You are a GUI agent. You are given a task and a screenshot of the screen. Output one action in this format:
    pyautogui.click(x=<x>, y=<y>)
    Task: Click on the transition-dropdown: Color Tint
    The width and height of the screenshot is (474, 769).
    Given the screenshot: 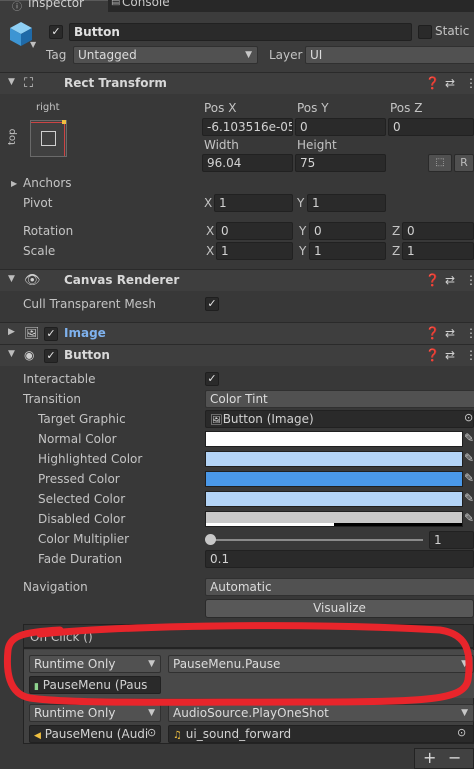 What is the action you would take?
    pyautogui.click(x=339, y=399)
    